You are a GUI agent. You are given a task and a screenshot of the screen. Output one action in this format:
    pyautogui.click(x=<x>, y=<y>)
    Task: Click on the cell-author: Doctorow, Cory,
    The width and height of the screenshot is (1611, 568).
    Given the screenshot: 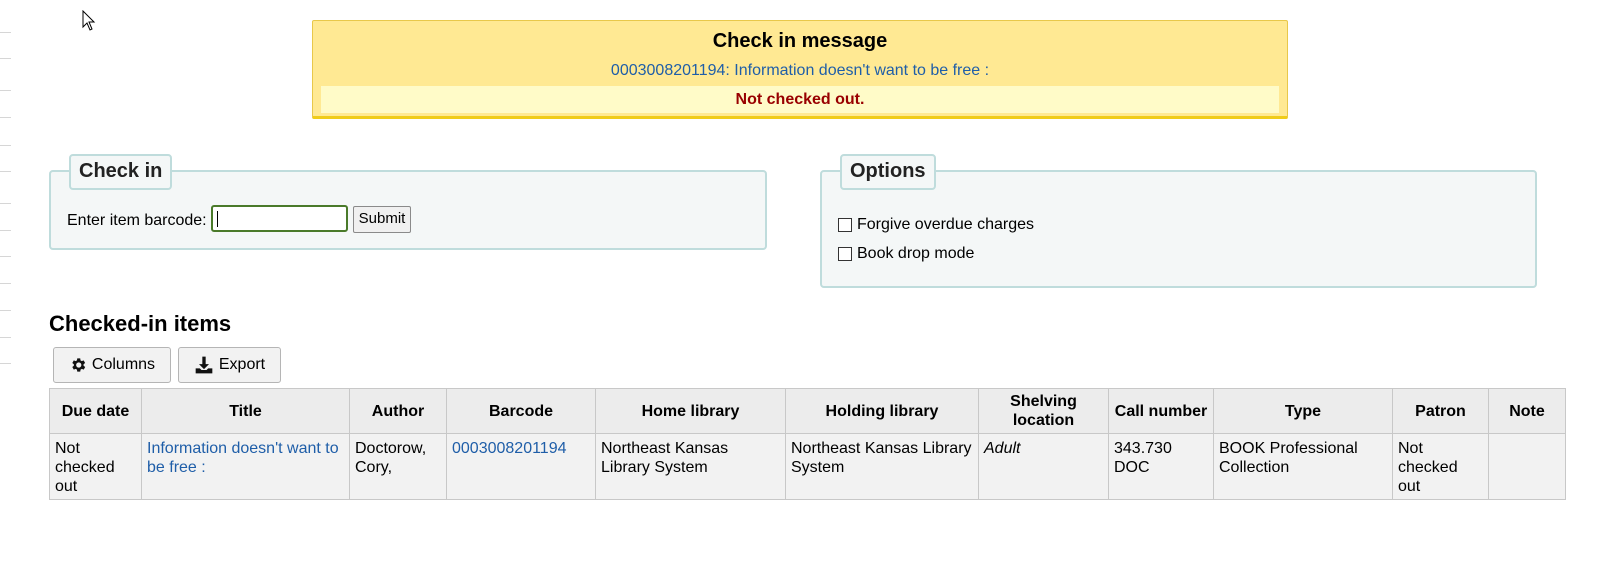 What is the action you would take?
    pyautogui.click(x=398, y=466)
    